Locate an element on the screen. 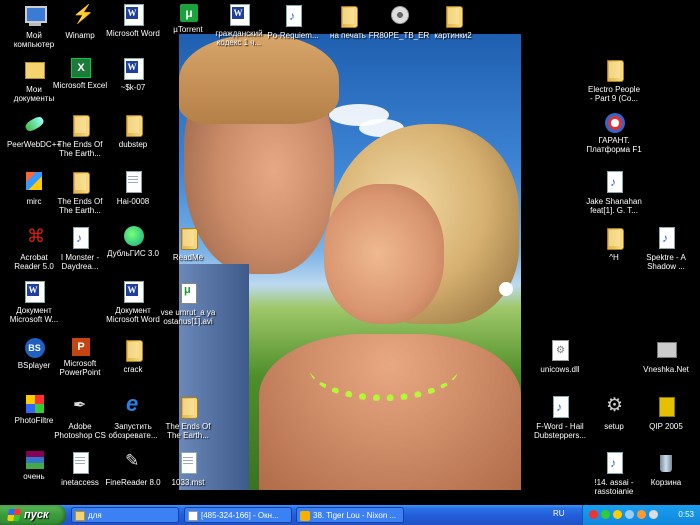 The height and width of the screenshot is (525, 700). setup-icon is located at coordinates (614, 406).